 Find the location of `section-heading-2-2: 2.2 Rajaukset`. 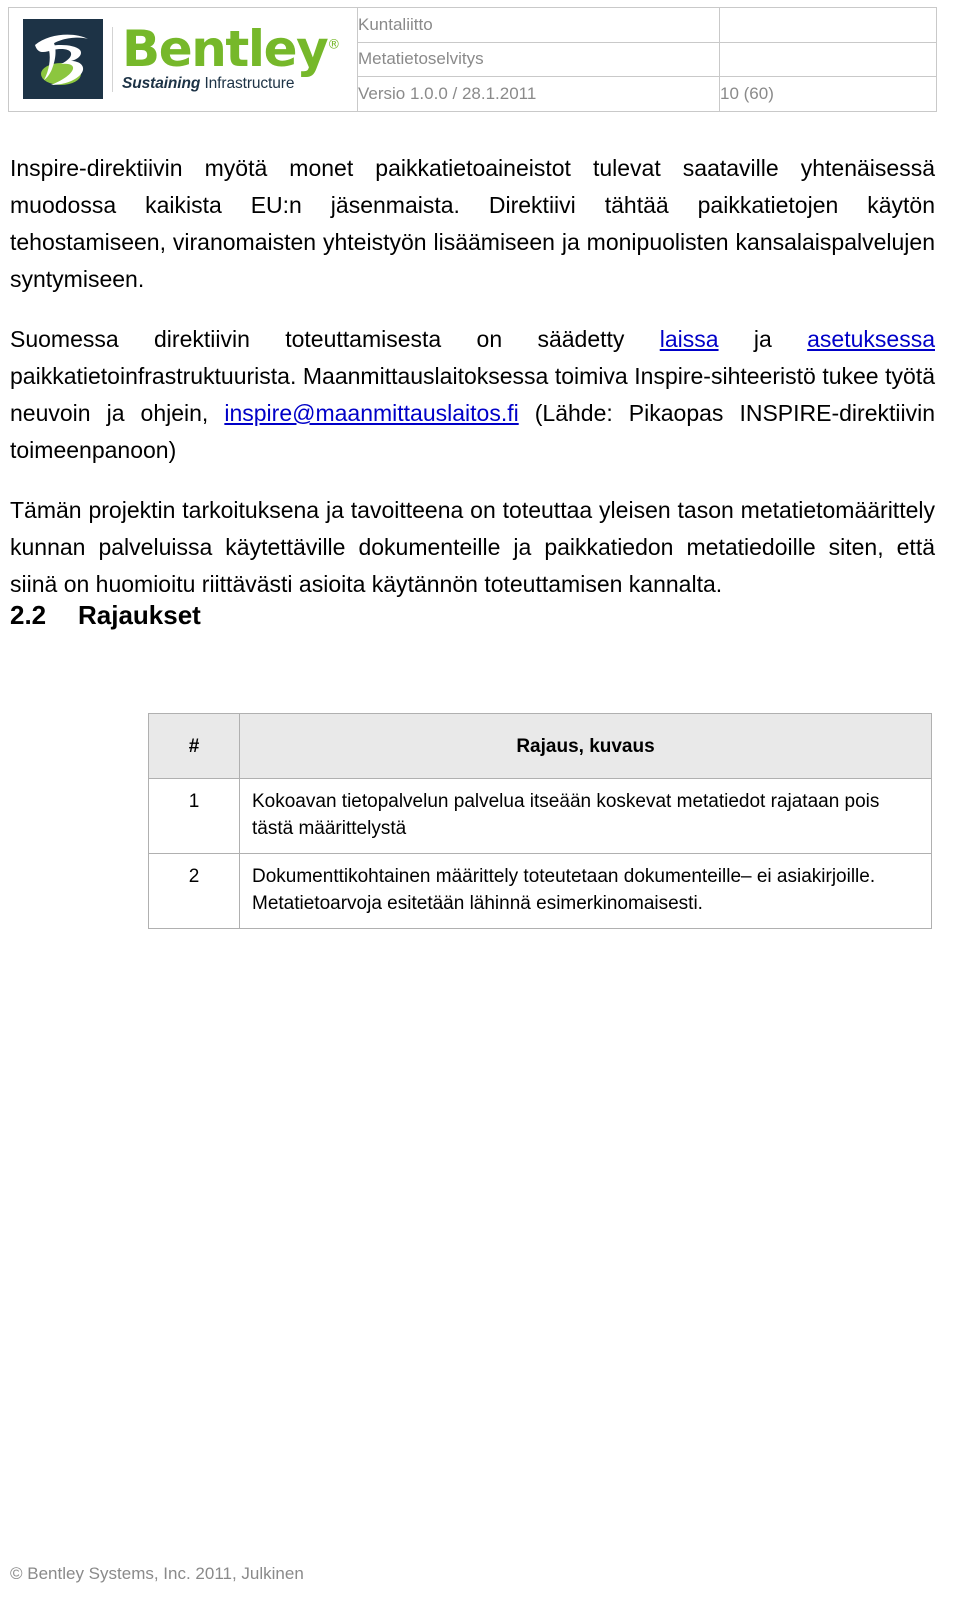

section-heading-2-2: 2.2 Rajaukset is located at coordinates (105, 615).